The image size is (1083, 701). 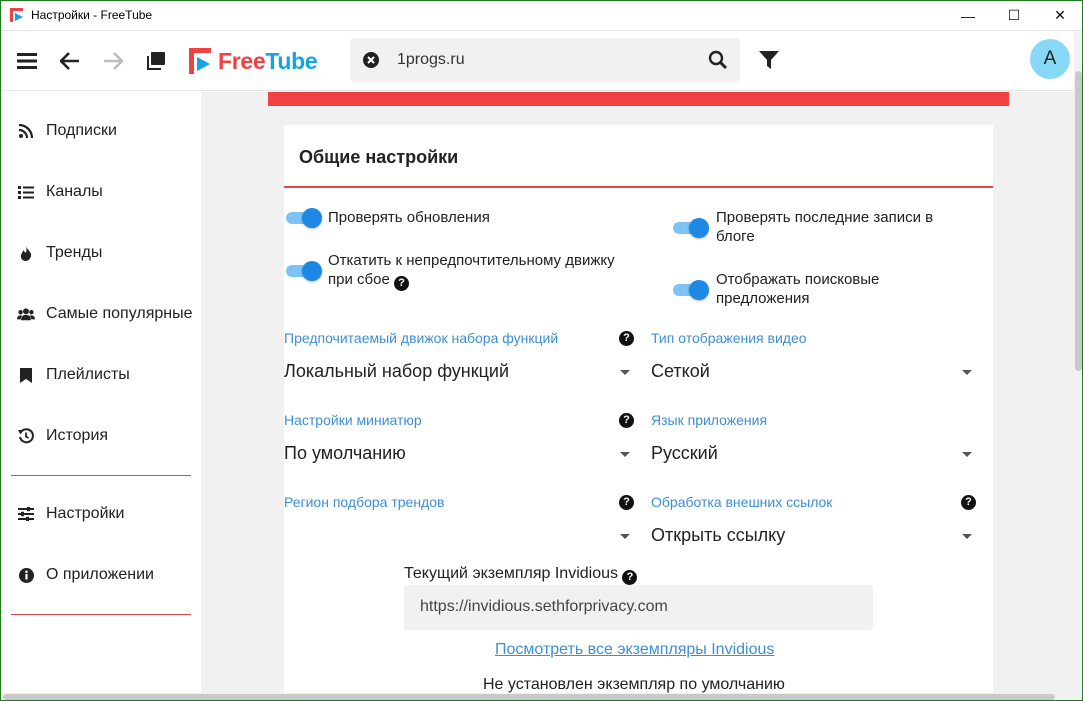 What do you see at coordinates (431, 60) in the screenshot?
I see `search-input: 1progs.ru` at bounding box center [431, 60].